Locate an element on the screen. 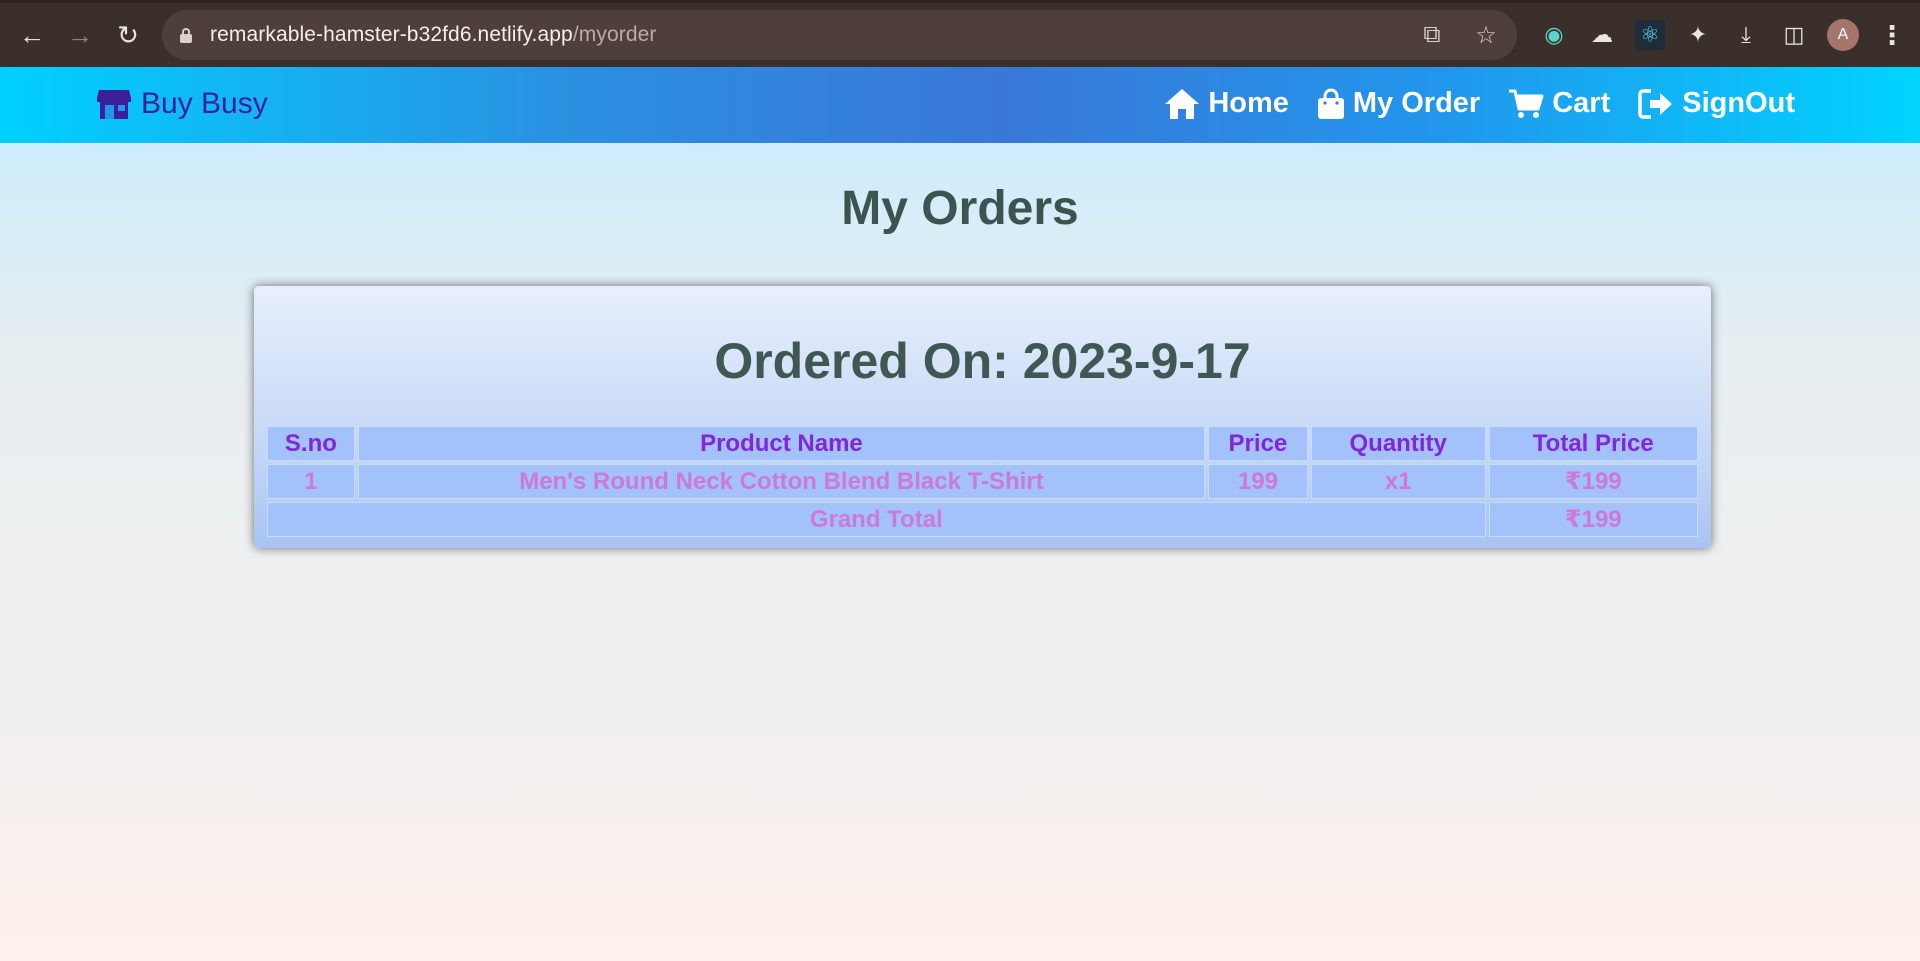 This screenshot has width=1920, height=961. nav-home-label: Home is located at coordinates (1248, 103).